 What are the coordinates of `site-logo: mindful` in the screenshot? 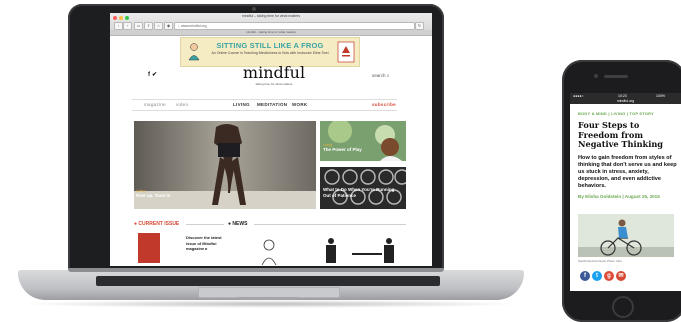 It's located at (274, 72).